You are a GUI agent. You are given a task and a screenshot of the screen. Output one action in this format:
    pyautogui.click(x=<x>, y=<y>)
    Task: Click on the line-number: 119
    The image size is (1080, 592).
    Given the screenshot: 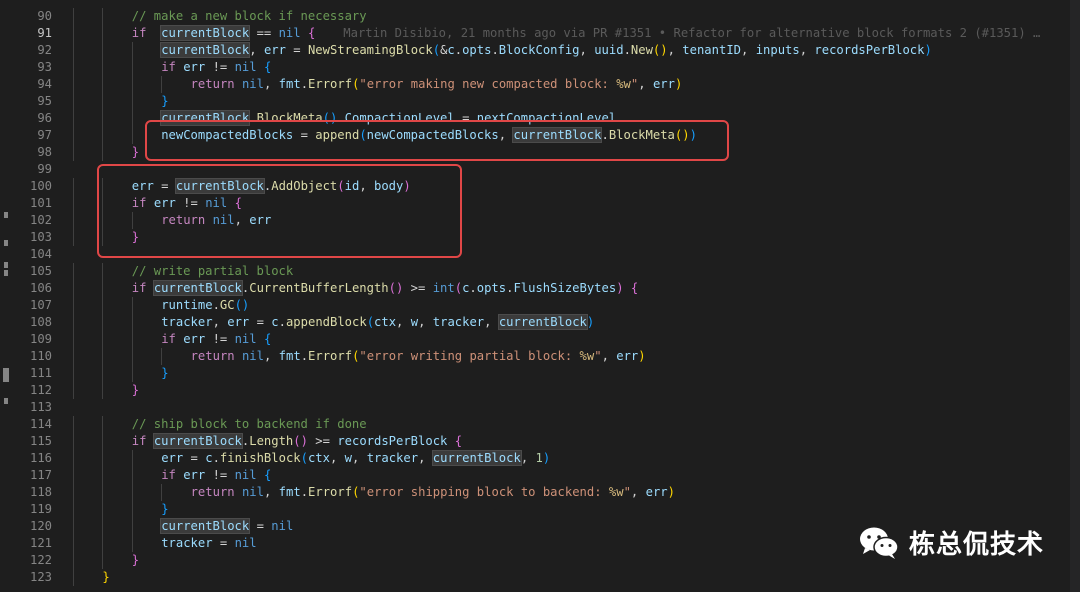 What is the action you would take?
    pyautogui.click(x=40, y=509)
    